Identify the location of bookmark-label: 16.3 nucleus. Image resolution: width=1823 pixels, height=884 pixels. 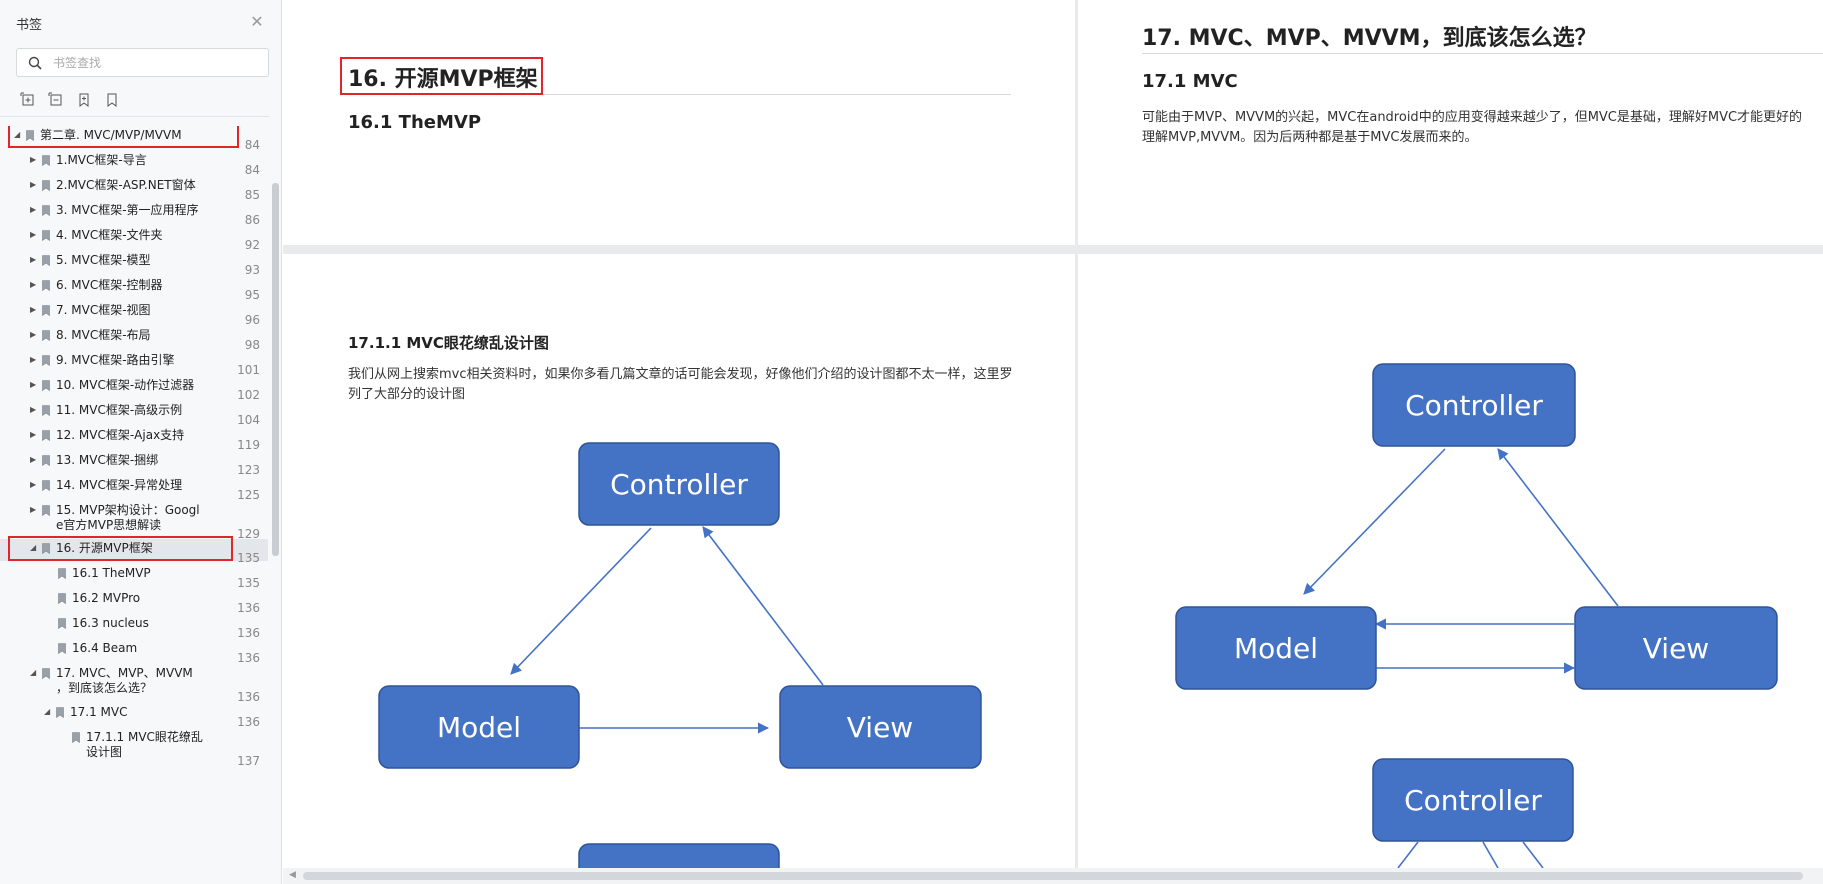
(110, 623).